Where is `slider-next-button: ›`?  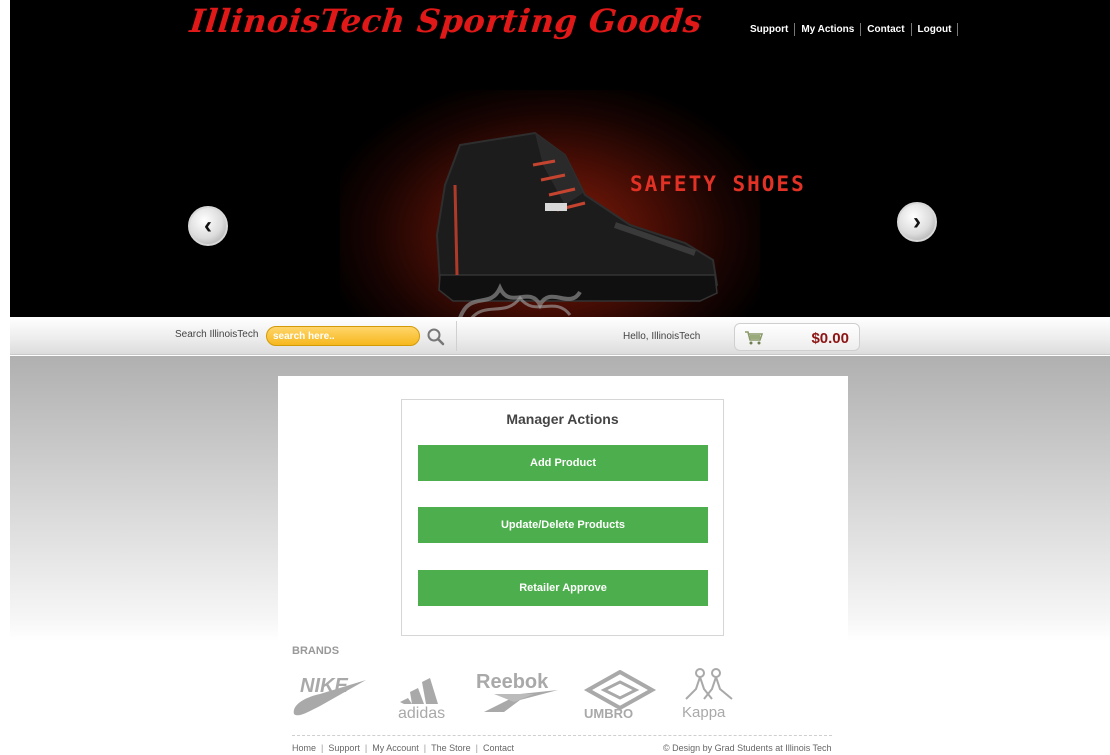
slider-next-button: › is located at coordinates (917, 222).